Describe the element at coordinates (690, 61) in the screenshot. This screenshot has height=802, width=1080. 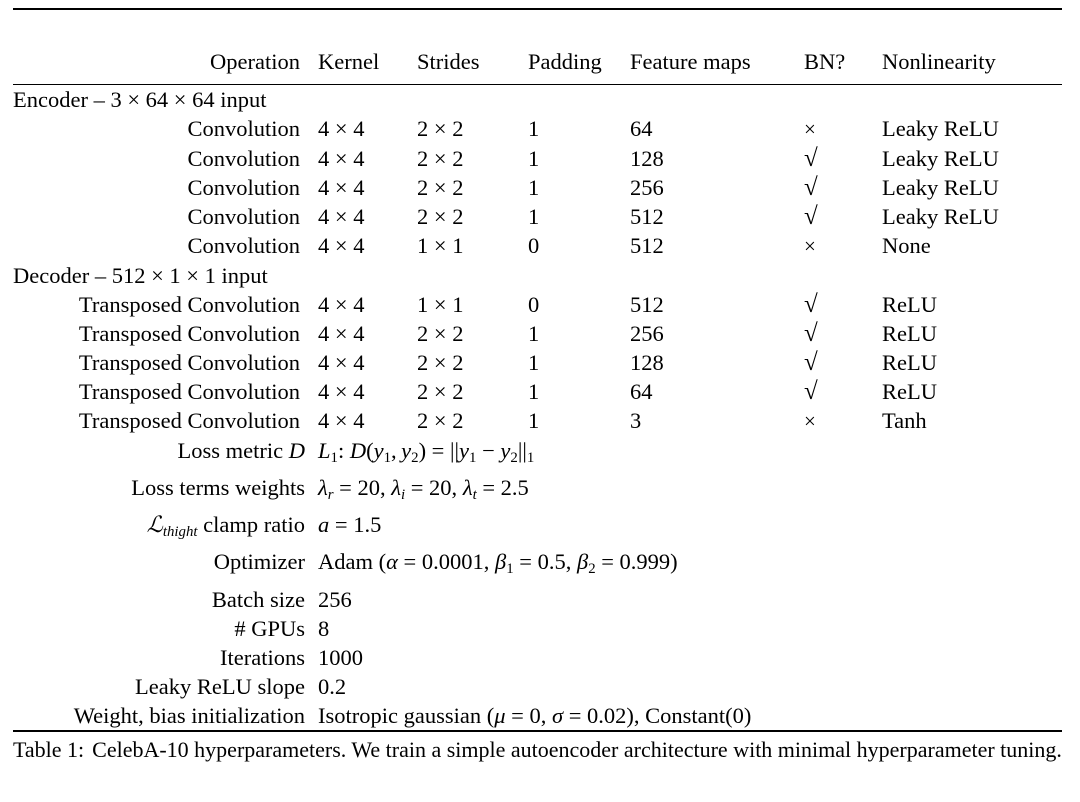
I see `column-header-feature-maps: Feature maps` at that location.